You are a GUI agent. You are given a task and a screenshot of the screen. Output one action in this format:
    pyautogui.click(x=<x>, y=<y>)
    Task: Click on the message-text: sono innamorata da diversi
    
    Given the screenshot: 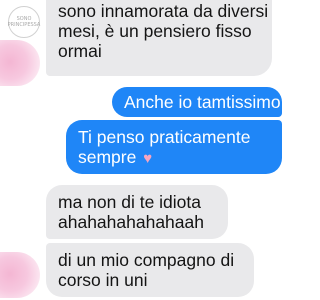 What is the action you would take?
    pyautogui.click(x=163, y=11)
    